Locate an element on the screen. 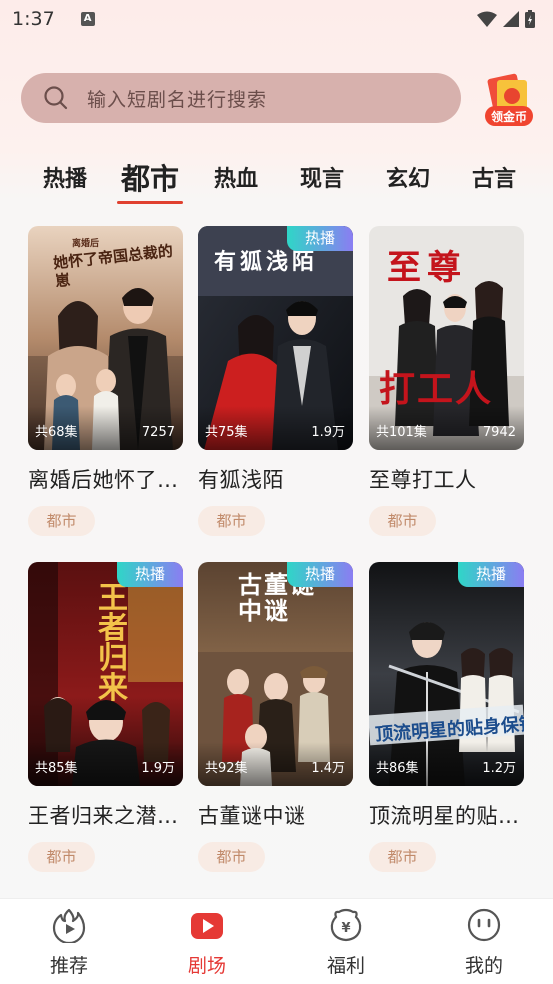 This screenshot has width=553, height=984. nav-label: 我的 is located at coordinates (483, 966).